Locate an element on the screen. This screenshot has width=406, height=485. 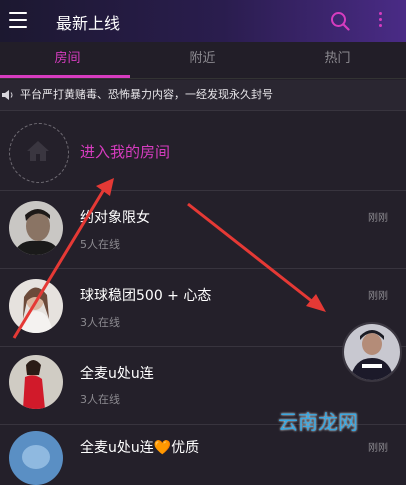
notice-bar: 平台严打黄赌毒、恐怖暴力内容，一经发现永久封号 is located at coordinates (203, 95).